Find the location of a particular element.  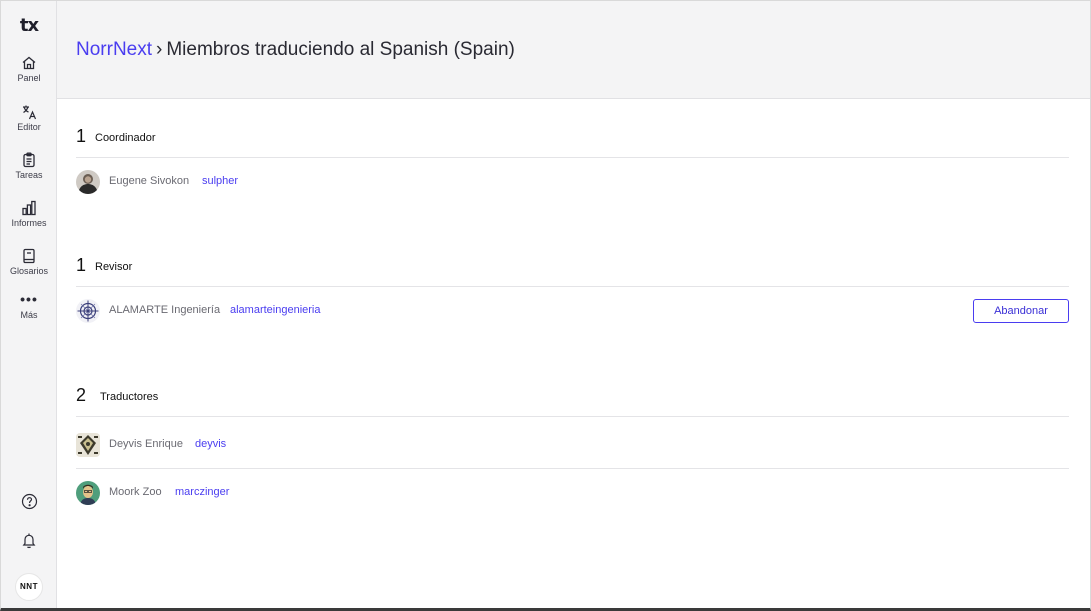

sidebar-item-label: Editor is located at coordinates (29, 127).